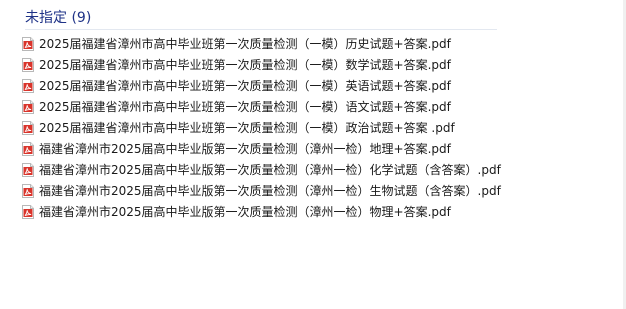 Image resolution: width=626 pixels, height=309 pixels. Describe the element at coordinates (245, 85) in the screenshot. I see `file-name: 2025届福建省漳州市高中毕业班第一次质量检测（一模）英语试题+答案.pdf` at that location.